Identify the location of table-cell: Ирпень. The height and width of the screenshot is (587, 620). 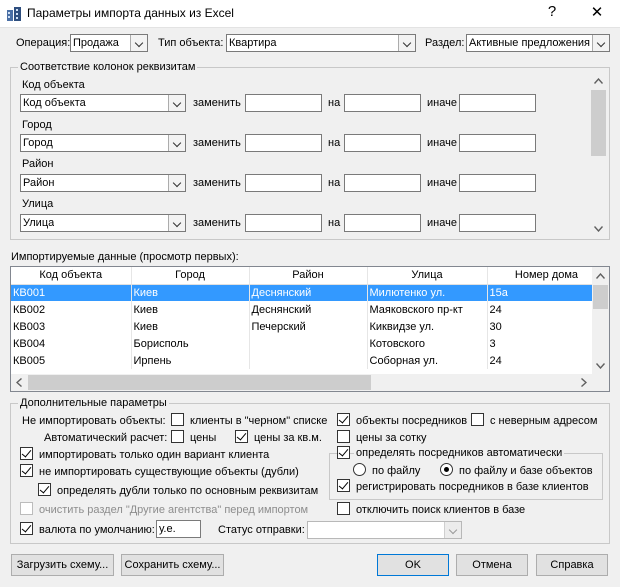
(190, 360).